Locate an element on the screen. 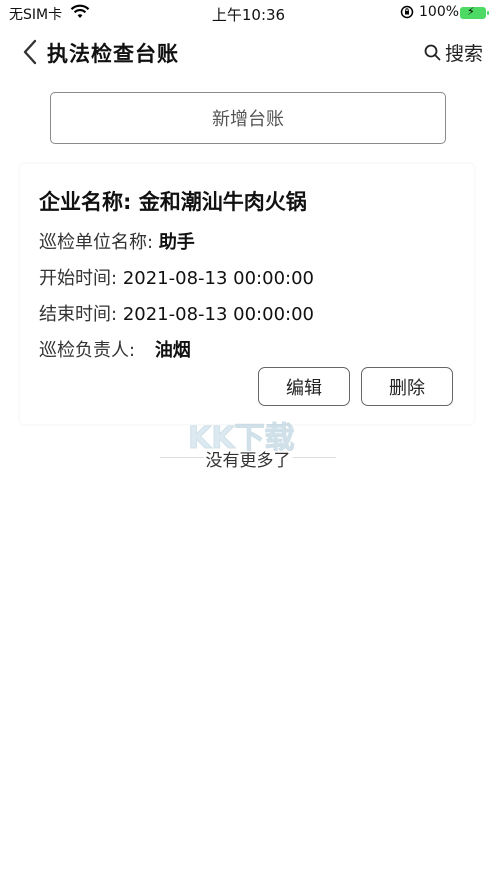  owner-label: 巡检负责人: is located at coordinates (87, 350).